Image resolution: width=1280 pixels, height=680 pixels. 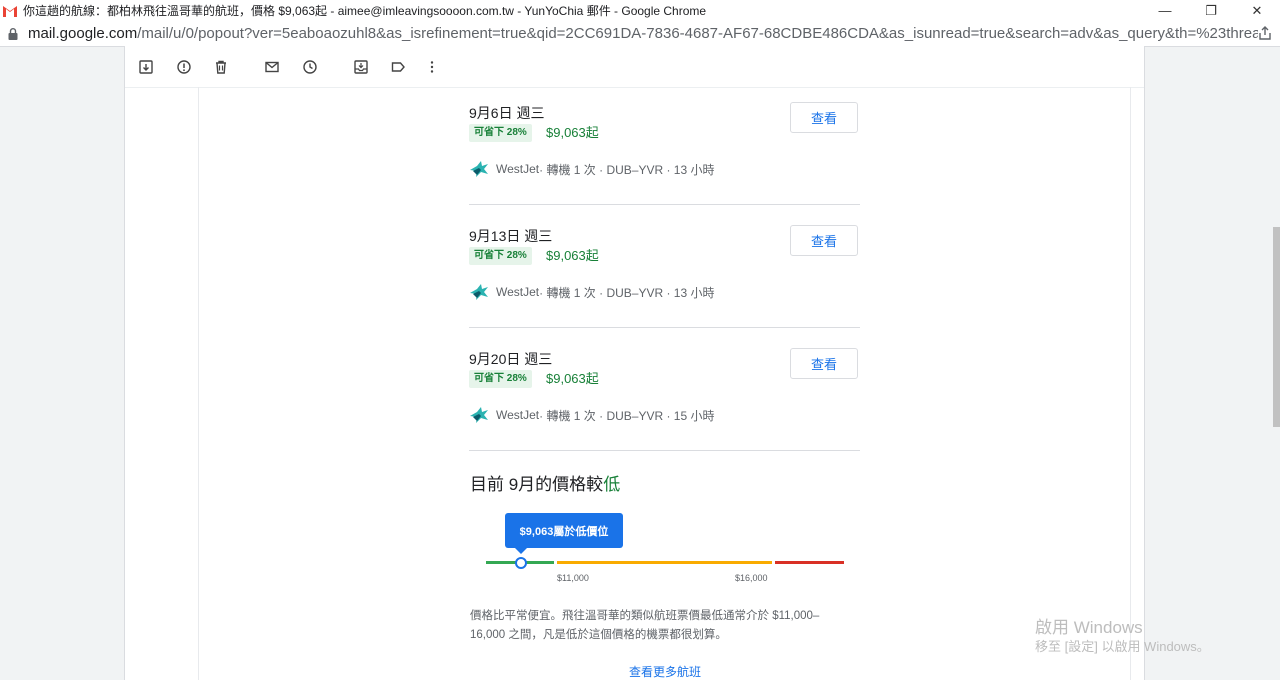 I want to click on price-bar-typical, so click(x=664, y=562).